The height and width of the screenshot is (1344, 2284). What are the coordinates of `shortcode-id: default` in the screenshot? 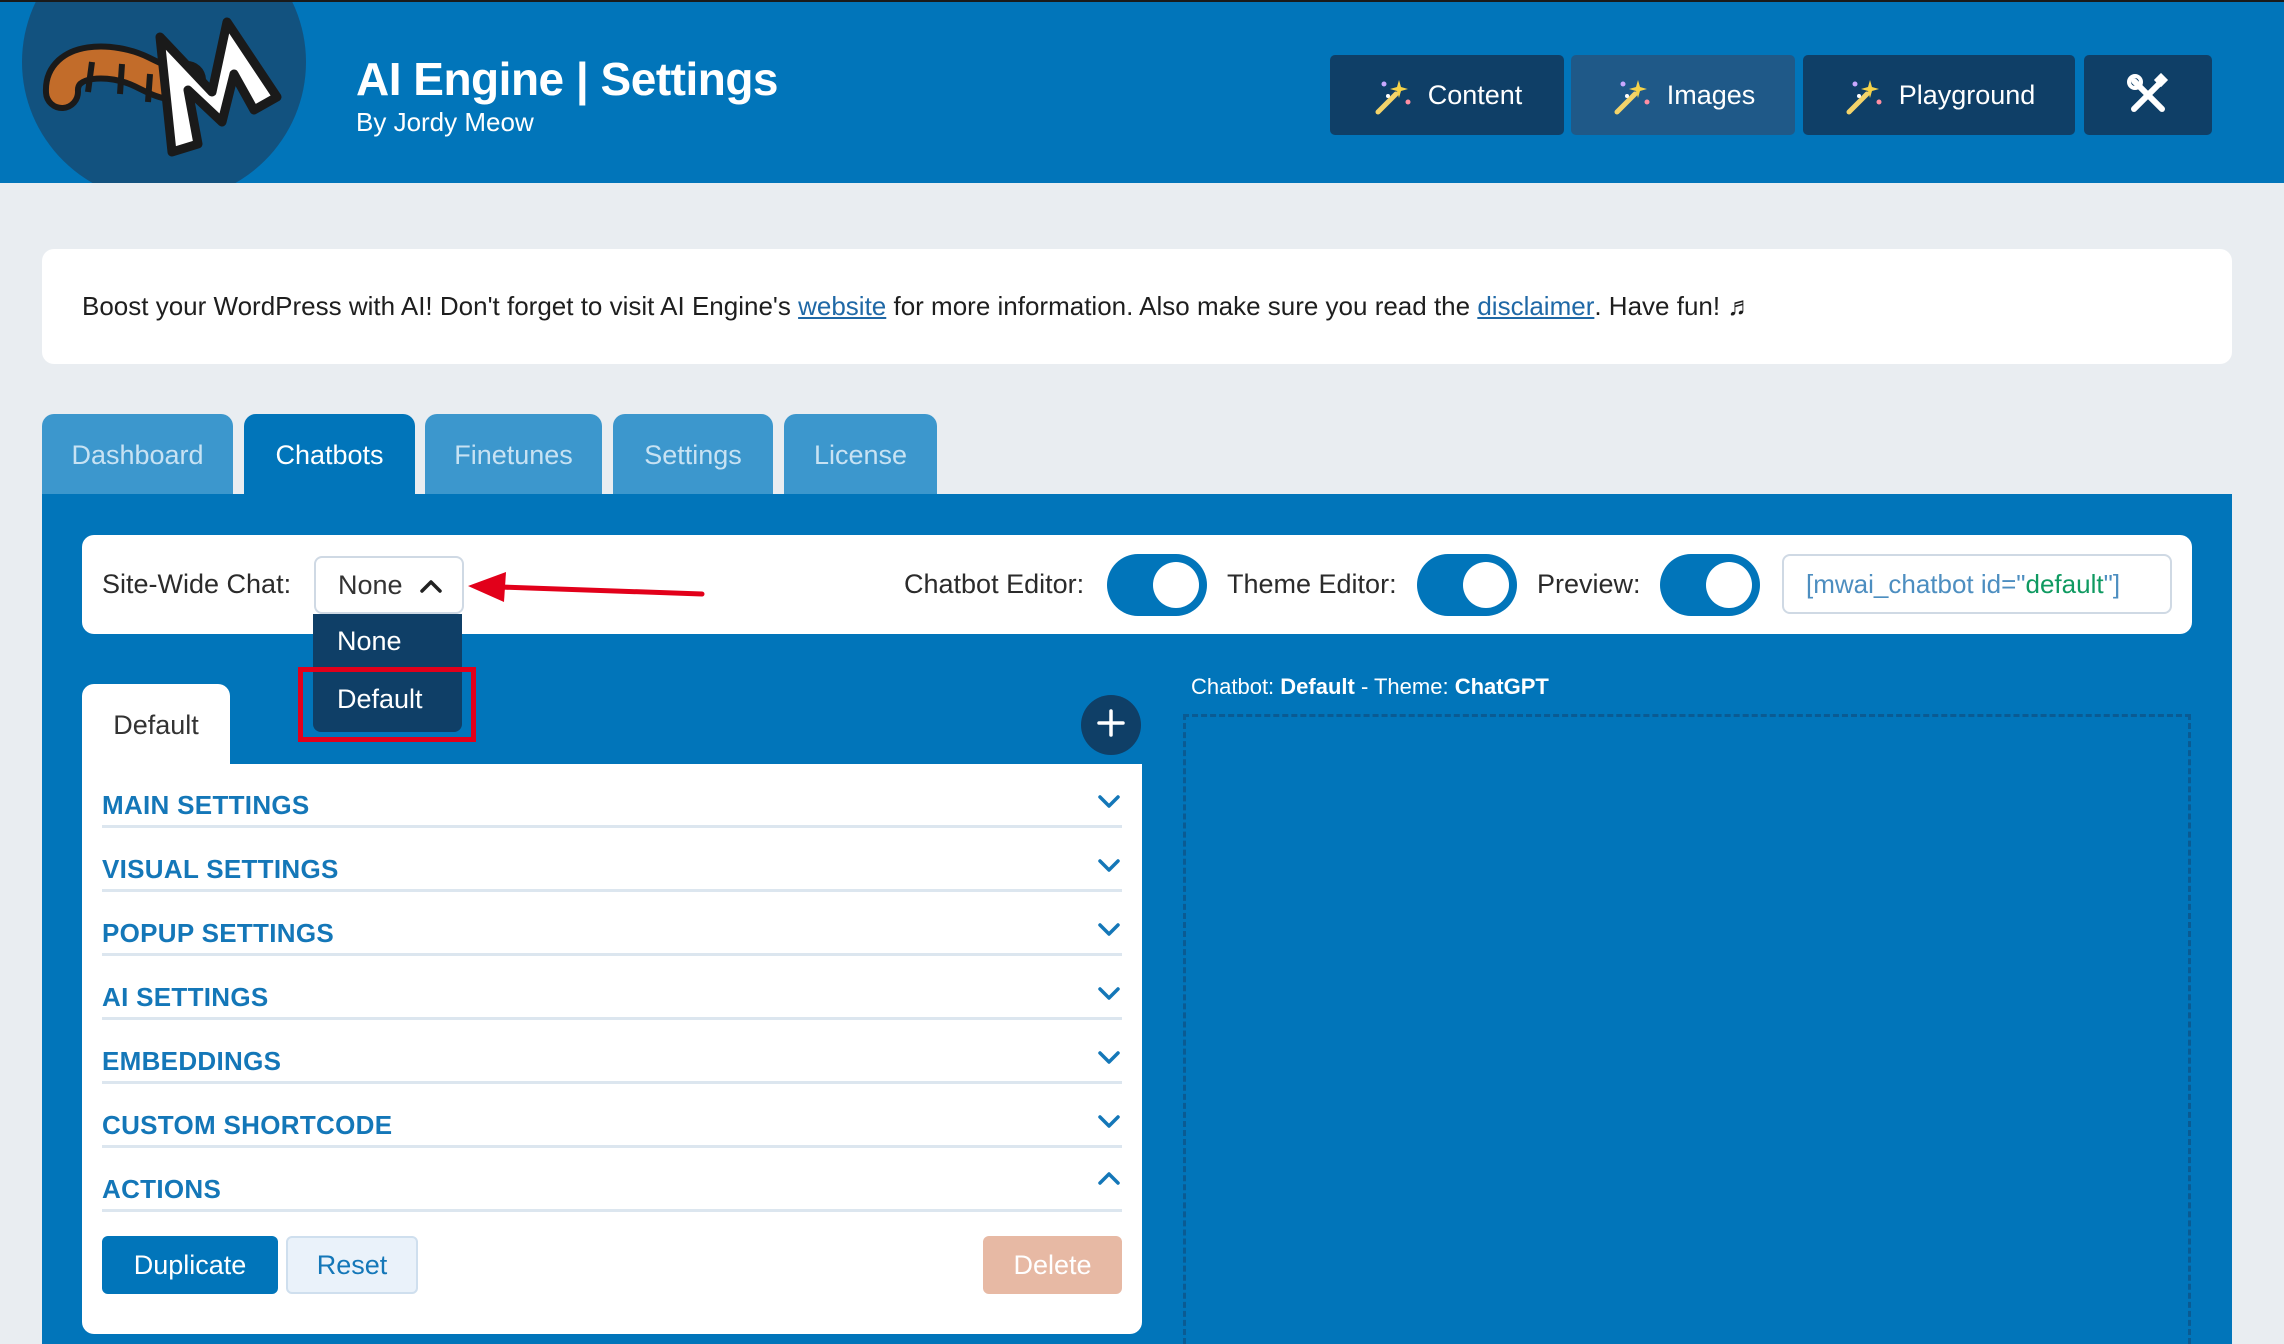 It's located at (2064, 583).